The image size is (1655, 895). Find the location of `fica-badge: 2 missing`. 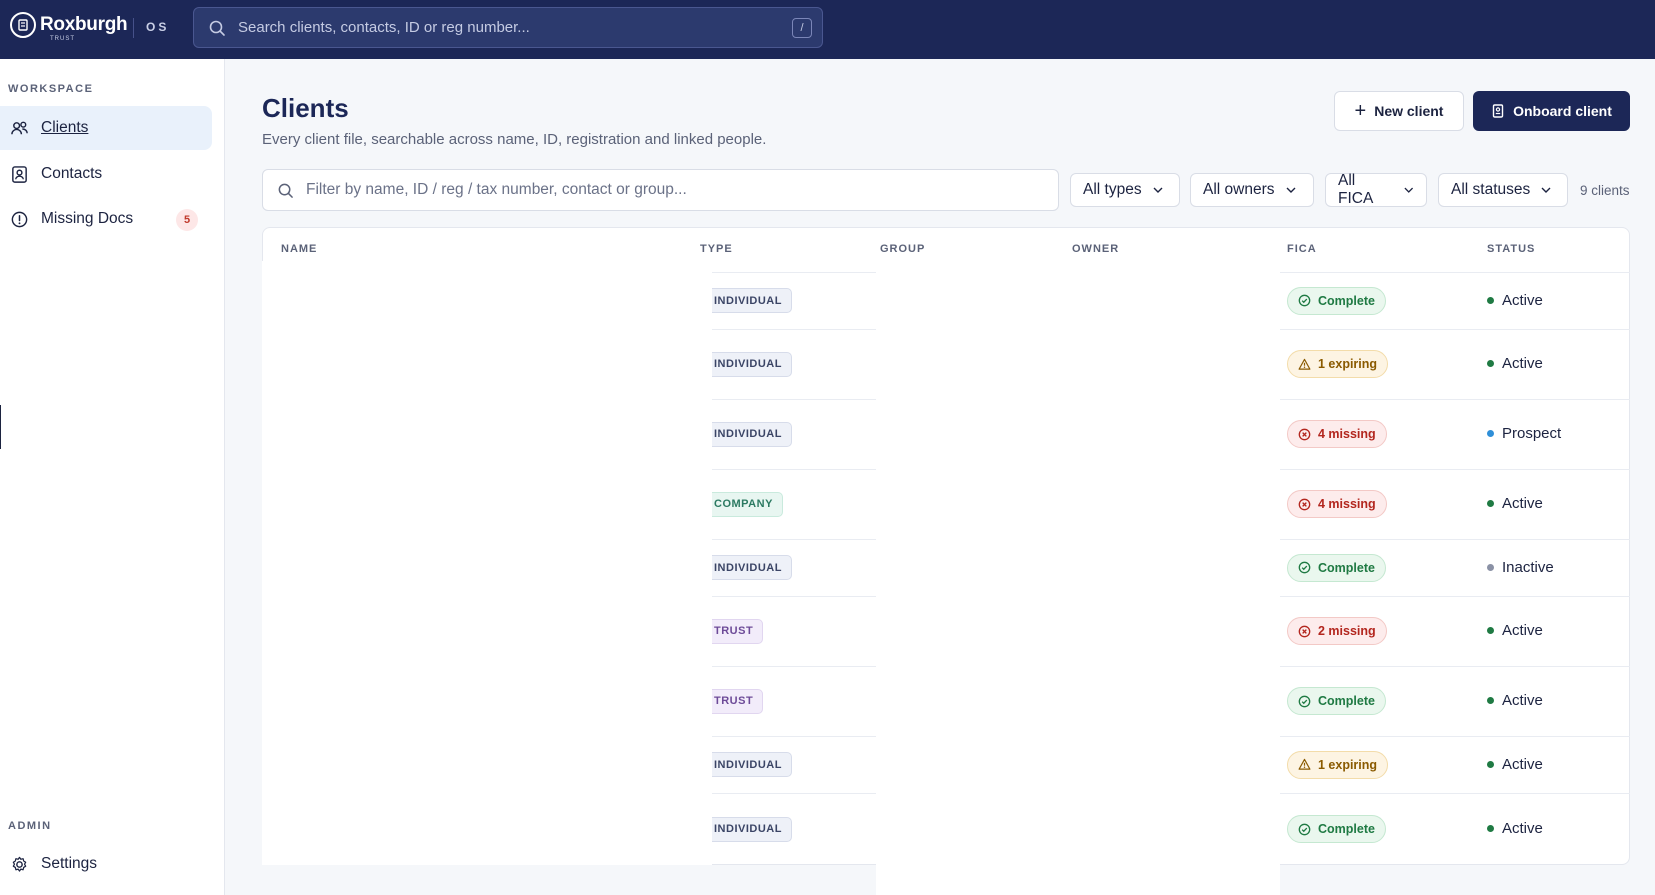

fica-badge: 2 missing is located at coordinates (1337, 631).